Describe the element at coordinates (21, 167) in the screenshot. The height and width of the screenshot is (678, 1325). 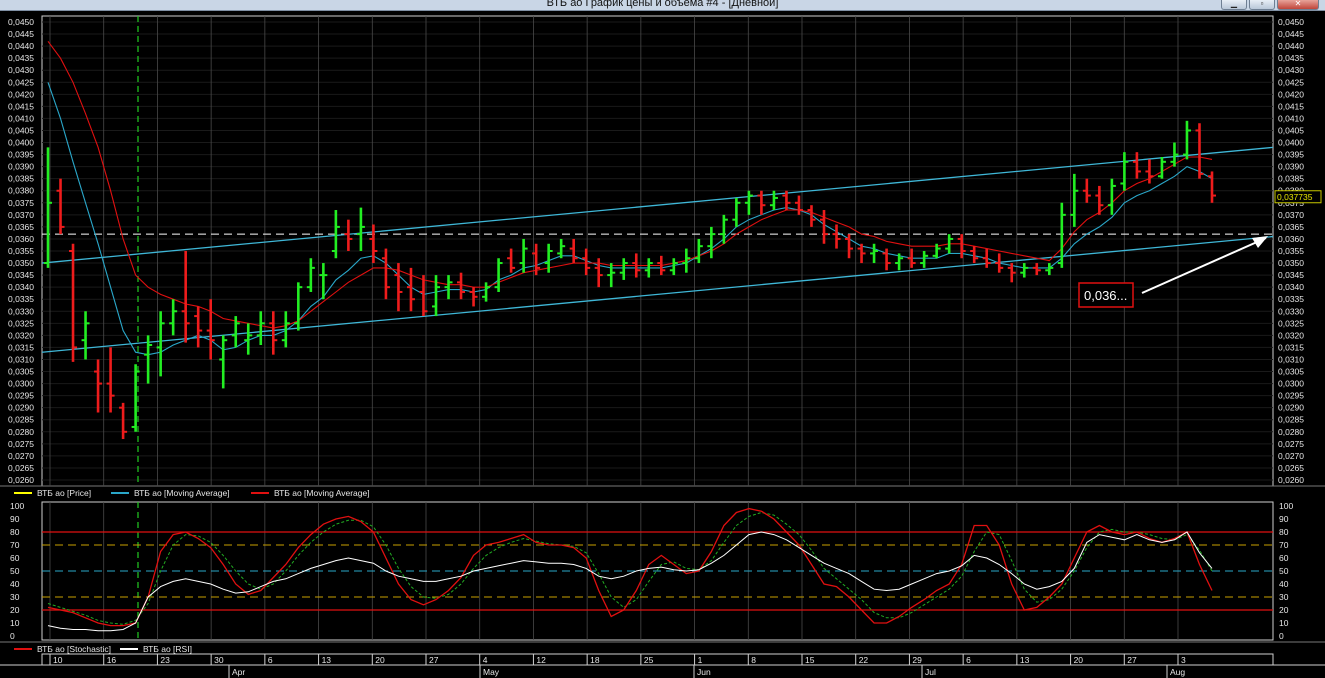
I see `price-y-tick-left: 0,0390` at that location.